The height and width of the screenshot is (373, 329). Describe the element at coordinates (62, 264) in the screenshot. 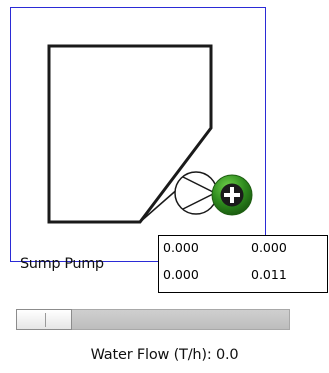

I see `component-label: Sump Pump` at that location.